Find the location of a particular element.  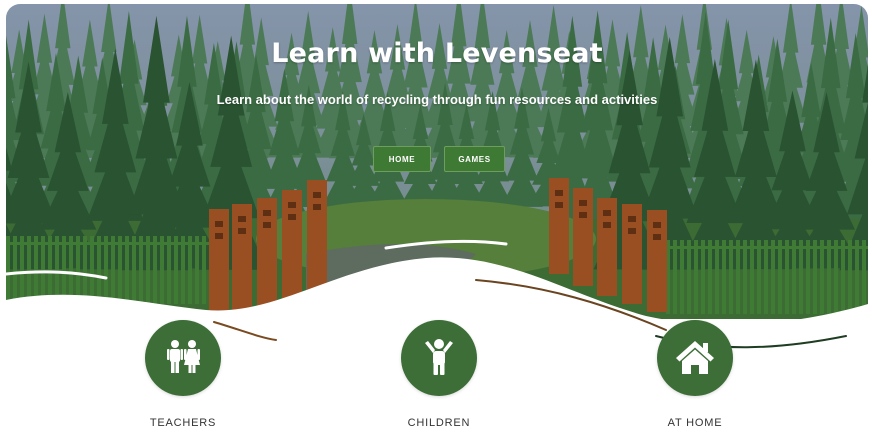

children-icon-button is located at coordinates (439, 358).